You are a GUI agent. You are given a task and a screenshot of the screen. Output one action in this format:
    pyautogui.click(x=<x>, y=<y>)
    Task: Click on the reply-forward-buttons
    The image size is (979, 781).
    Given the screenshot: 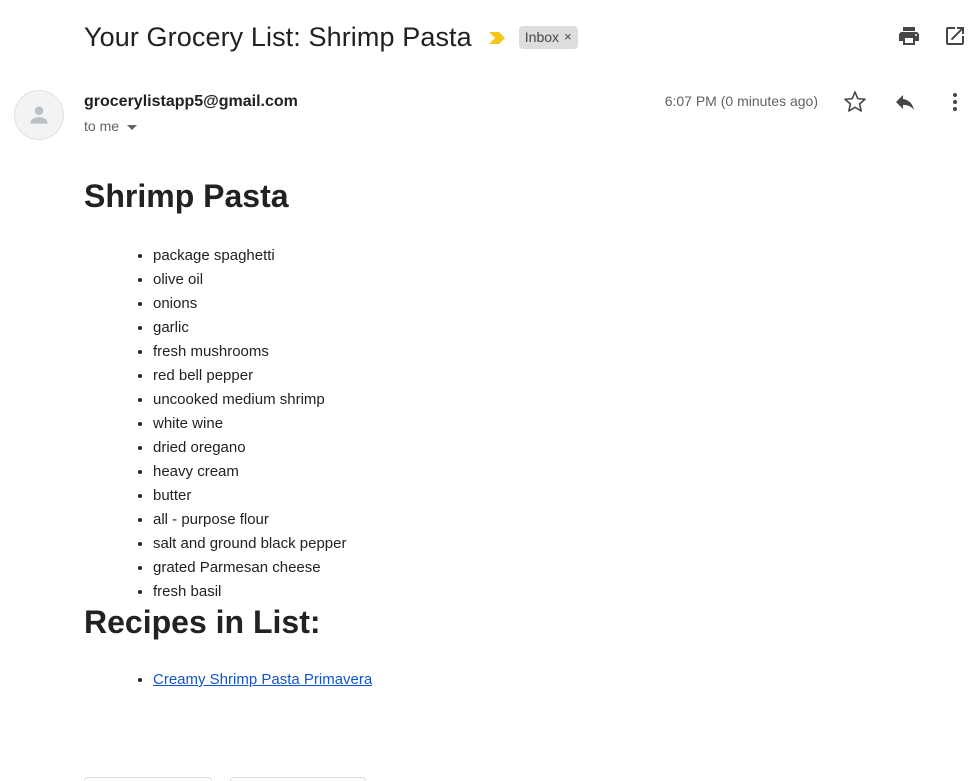 What is the action you would take?
    pyautogui.click(x=225, y=779)
    